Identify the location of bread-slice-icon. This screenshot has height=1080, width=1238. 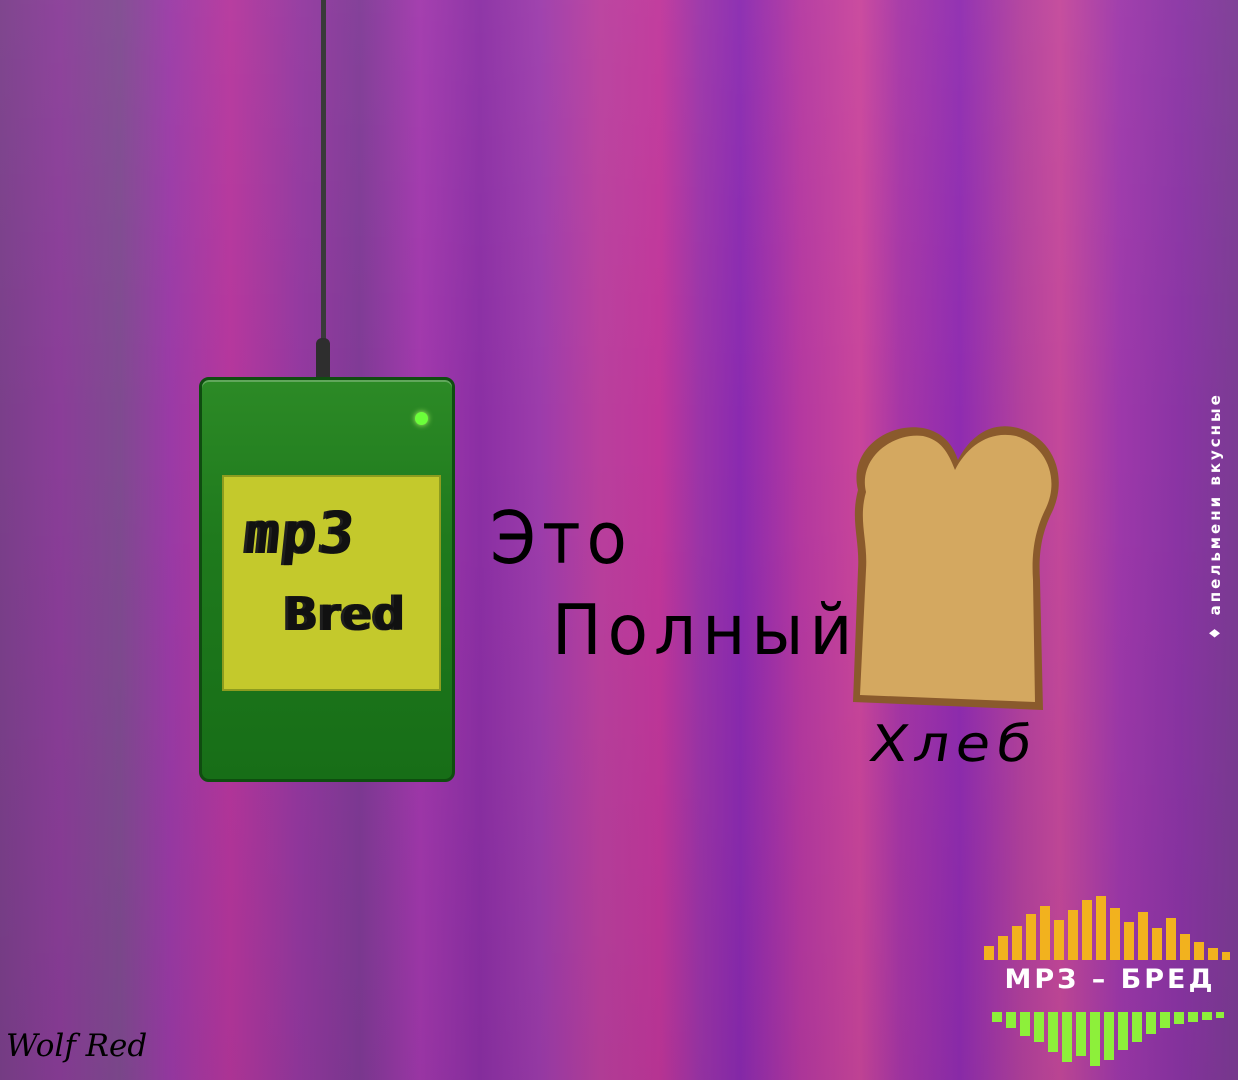
(956, 568).